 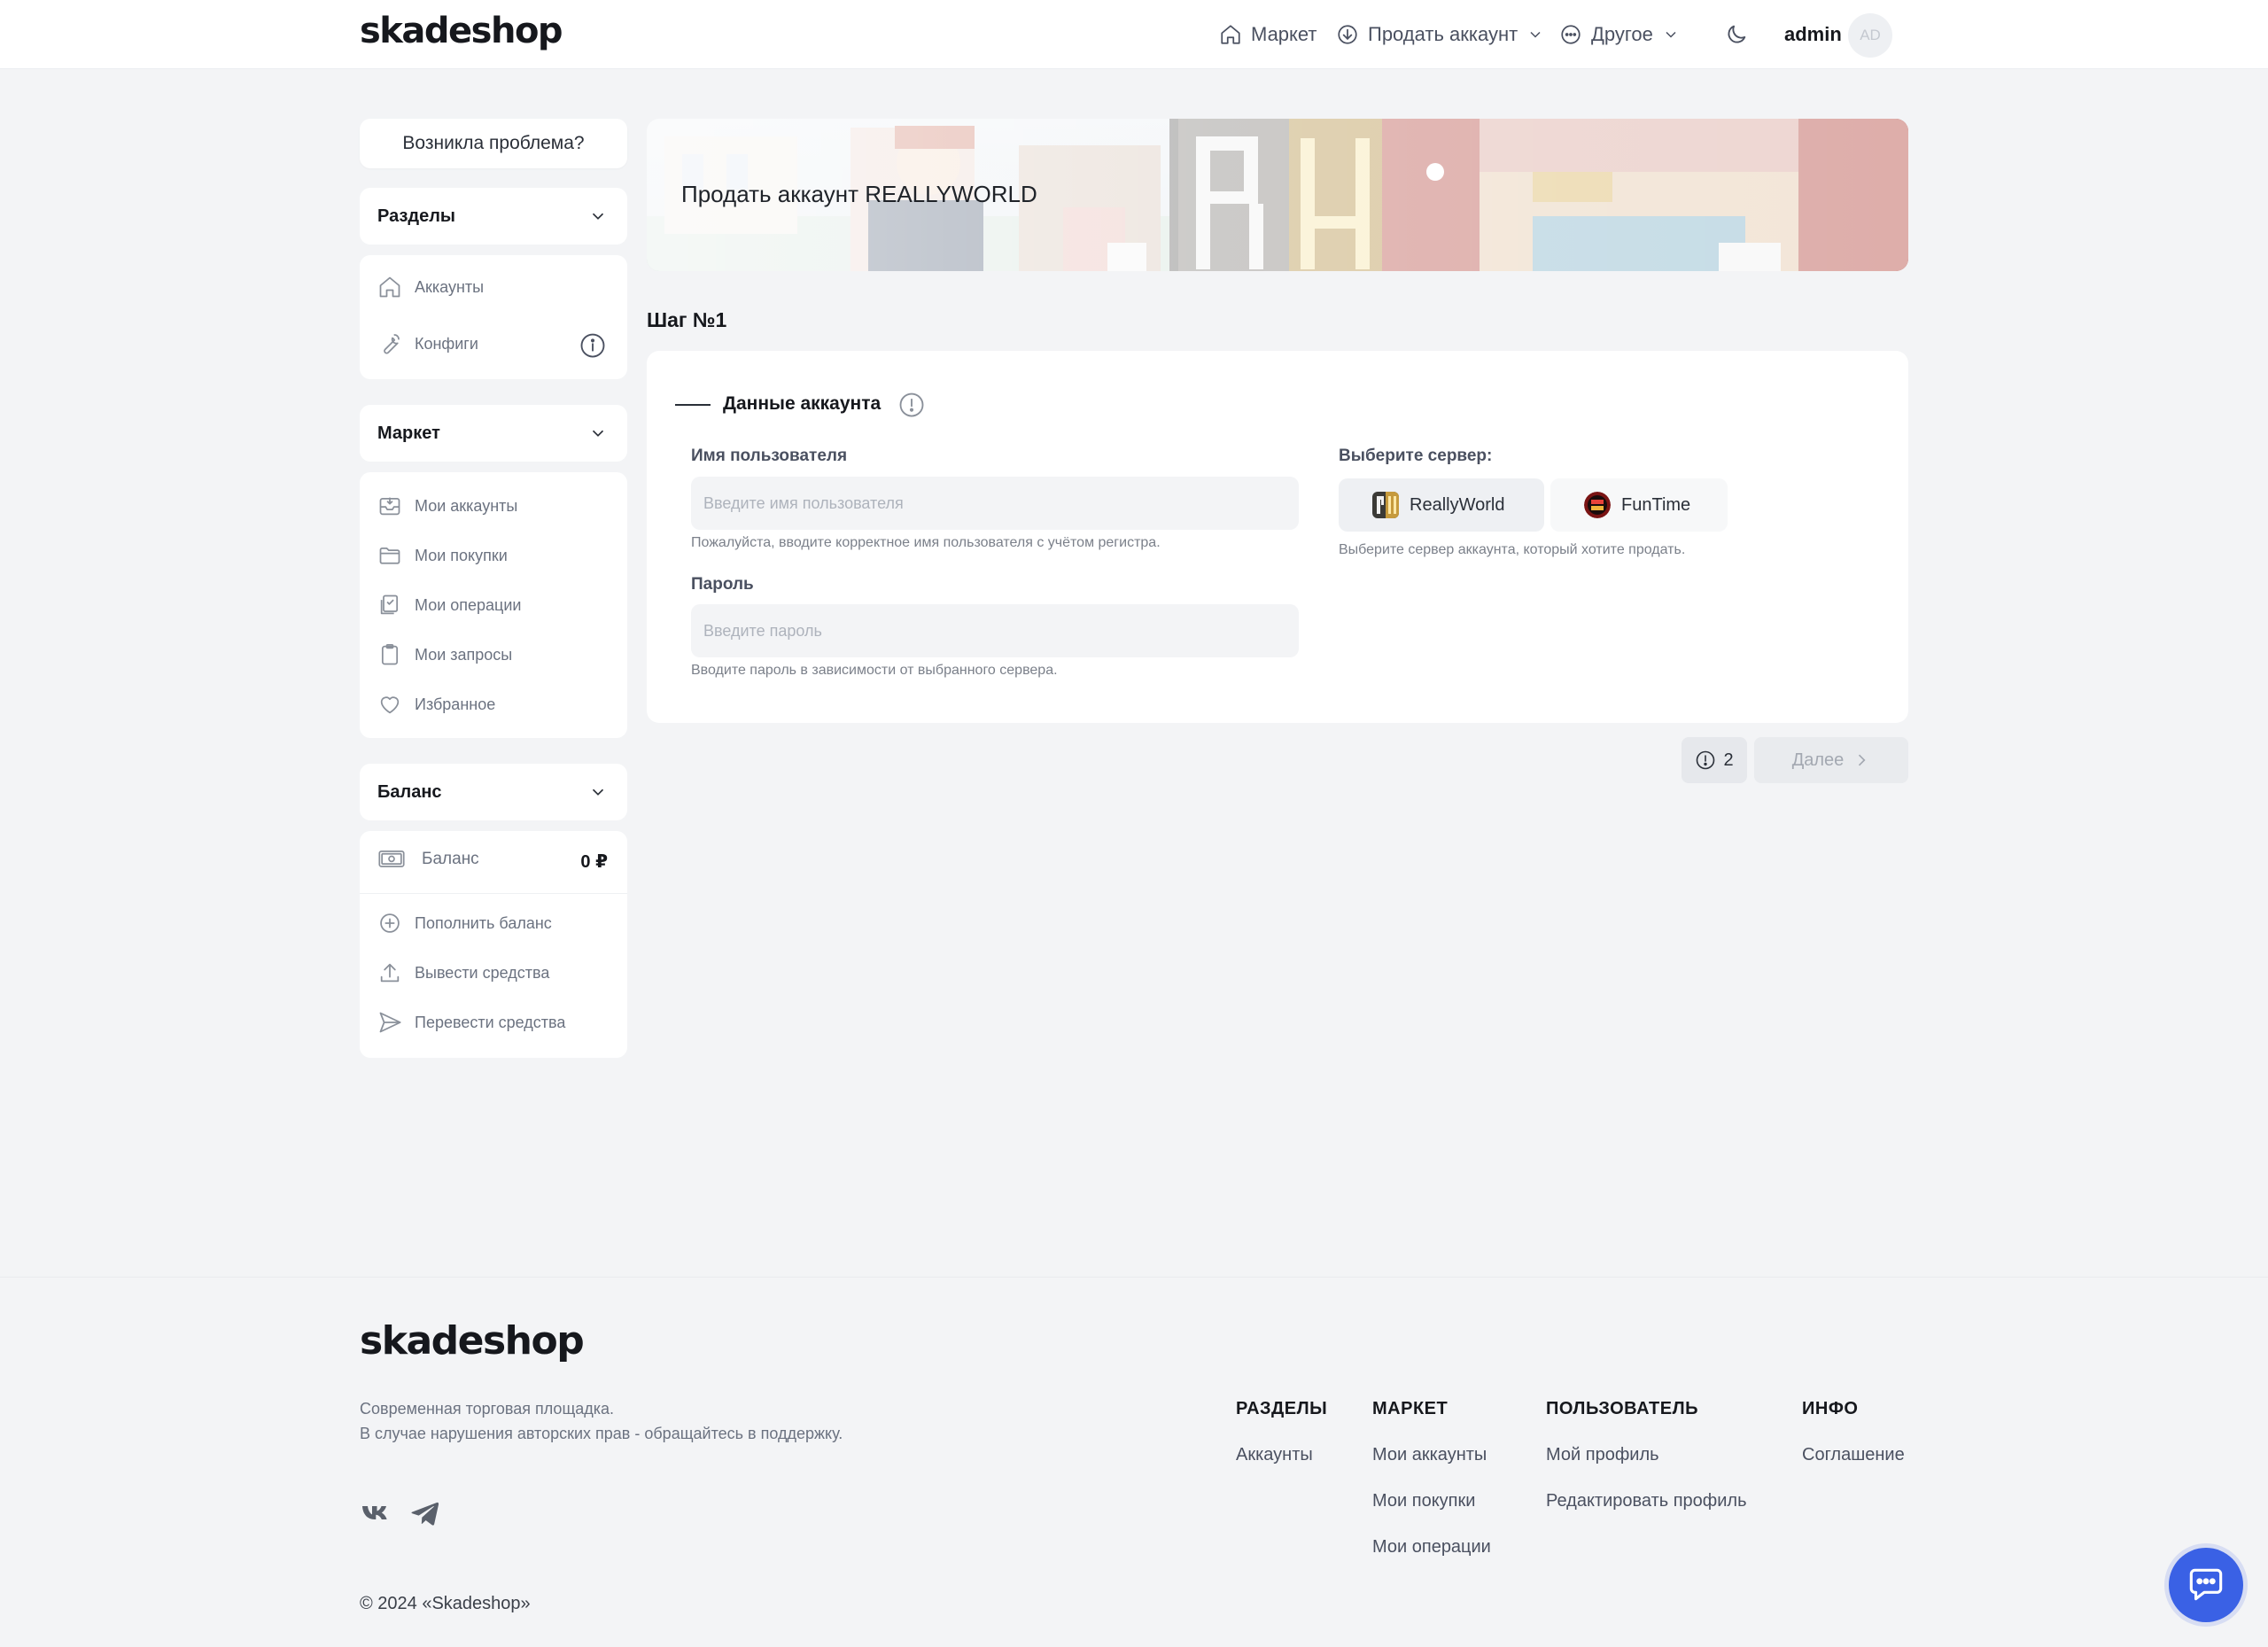 What do you see at coordinates (464, 654) in the screenshot?
I see `sidebar-item-label: Мои запросы` at bounding box center [464, 654].